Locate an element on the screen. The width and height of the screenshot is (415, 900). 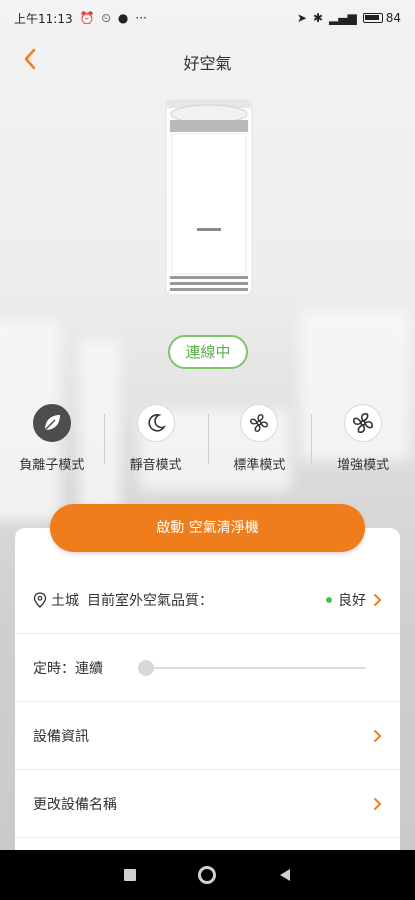
recent-apps-icon is located at coordinates (129, 875).